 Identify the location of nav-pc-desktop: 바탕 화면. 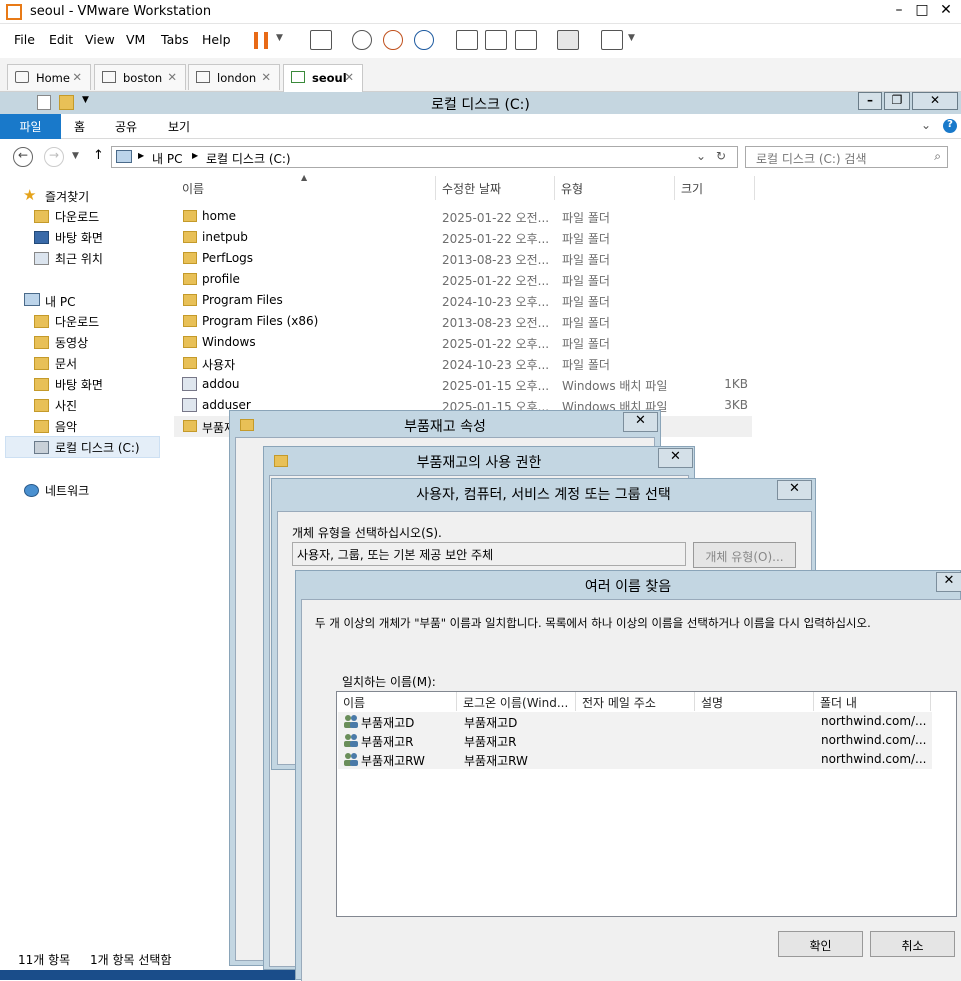
(68, 386).